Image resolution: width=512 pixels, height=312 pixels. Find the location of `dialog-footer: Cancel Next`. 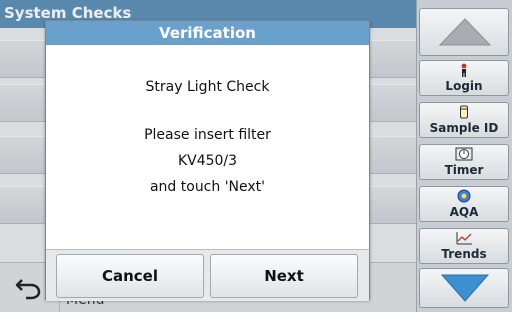

dialog-footer: Cancel Next is located at coordinates (207, 275).